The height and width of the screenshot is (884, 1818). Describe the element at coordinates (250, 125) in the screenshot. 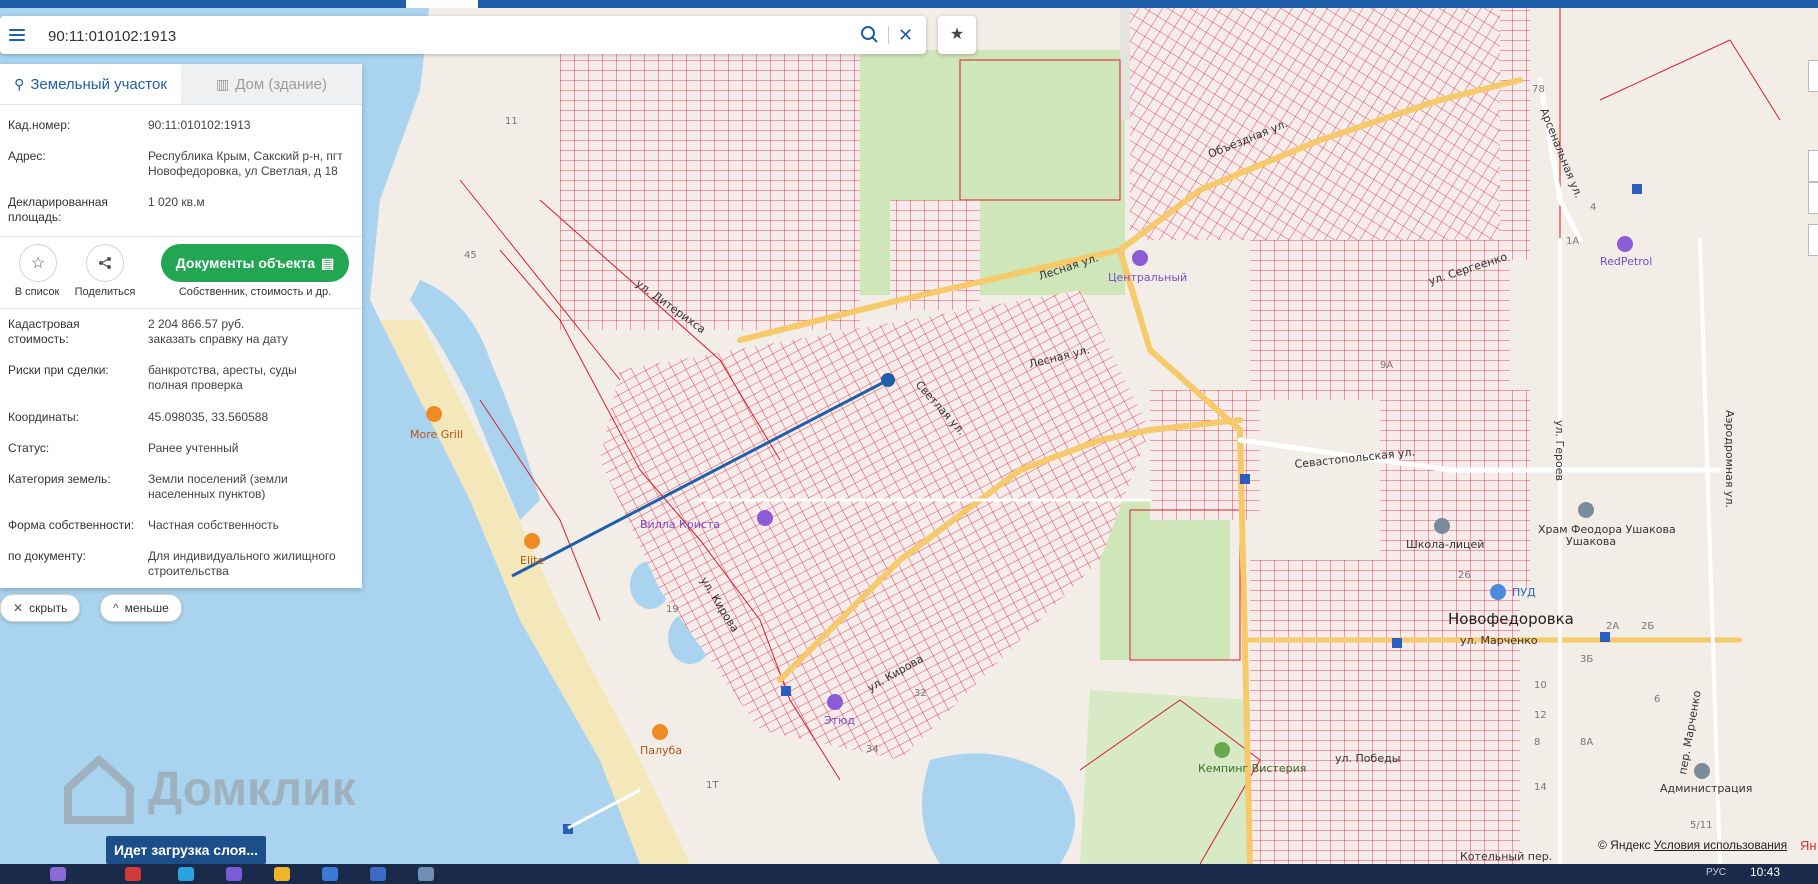

I see `cadastral-value: 90:11:010102:1913` at that location.